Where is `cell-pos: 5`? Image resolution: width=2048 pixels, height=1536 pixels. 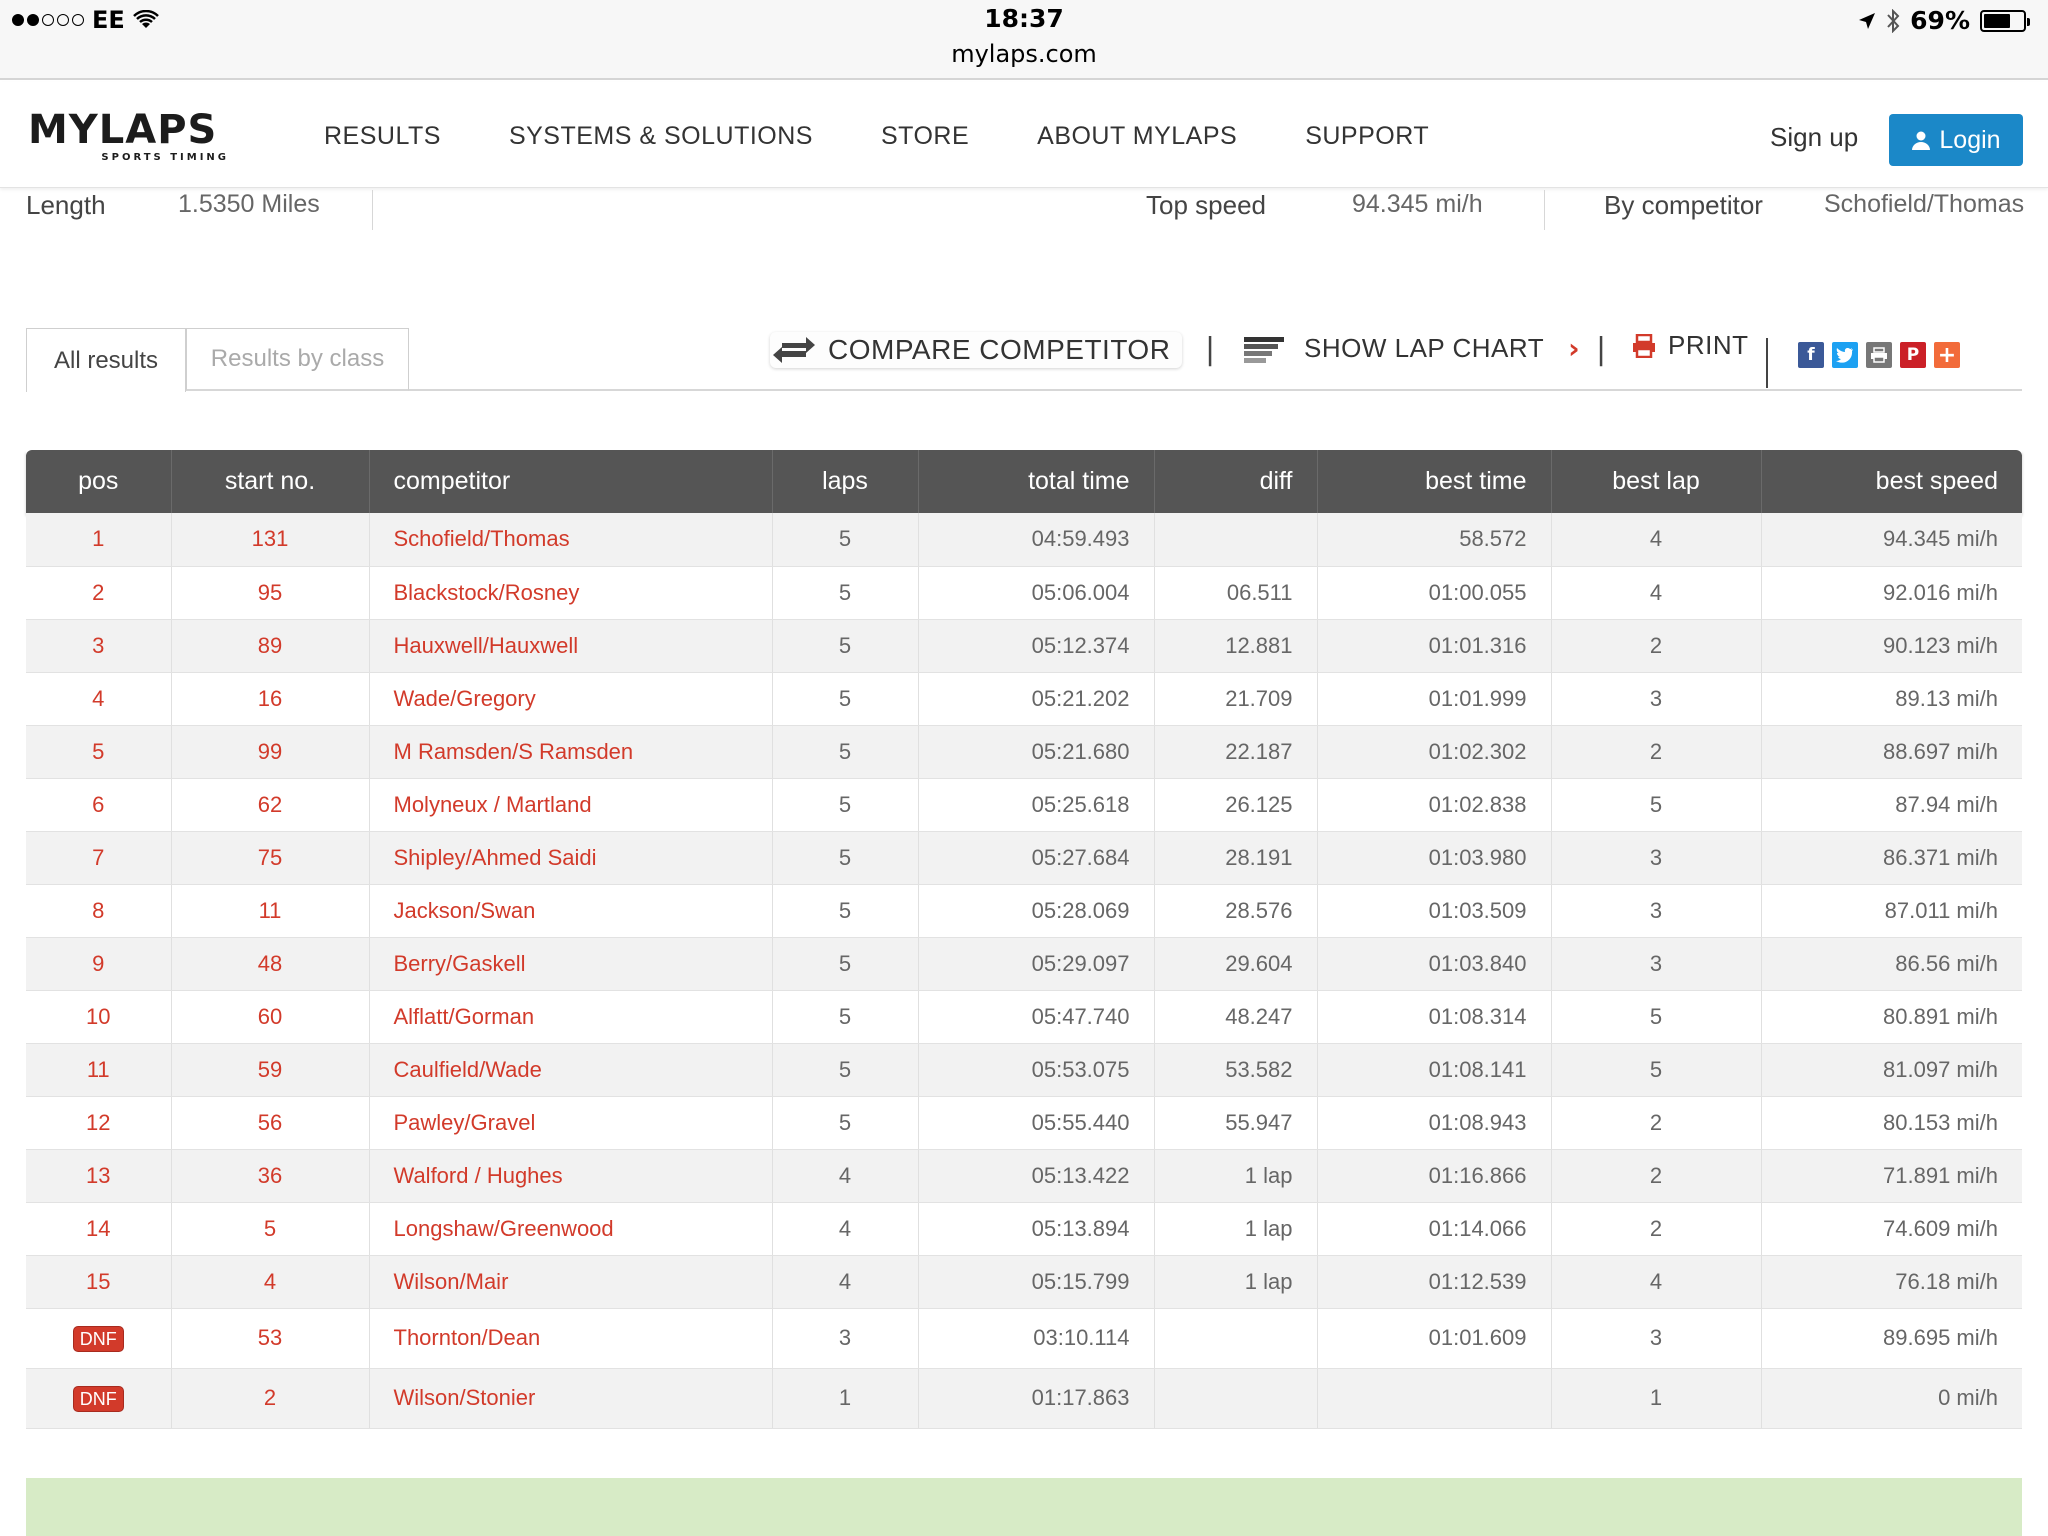 cell-pos: 5 is located at coordinates (99, 752).